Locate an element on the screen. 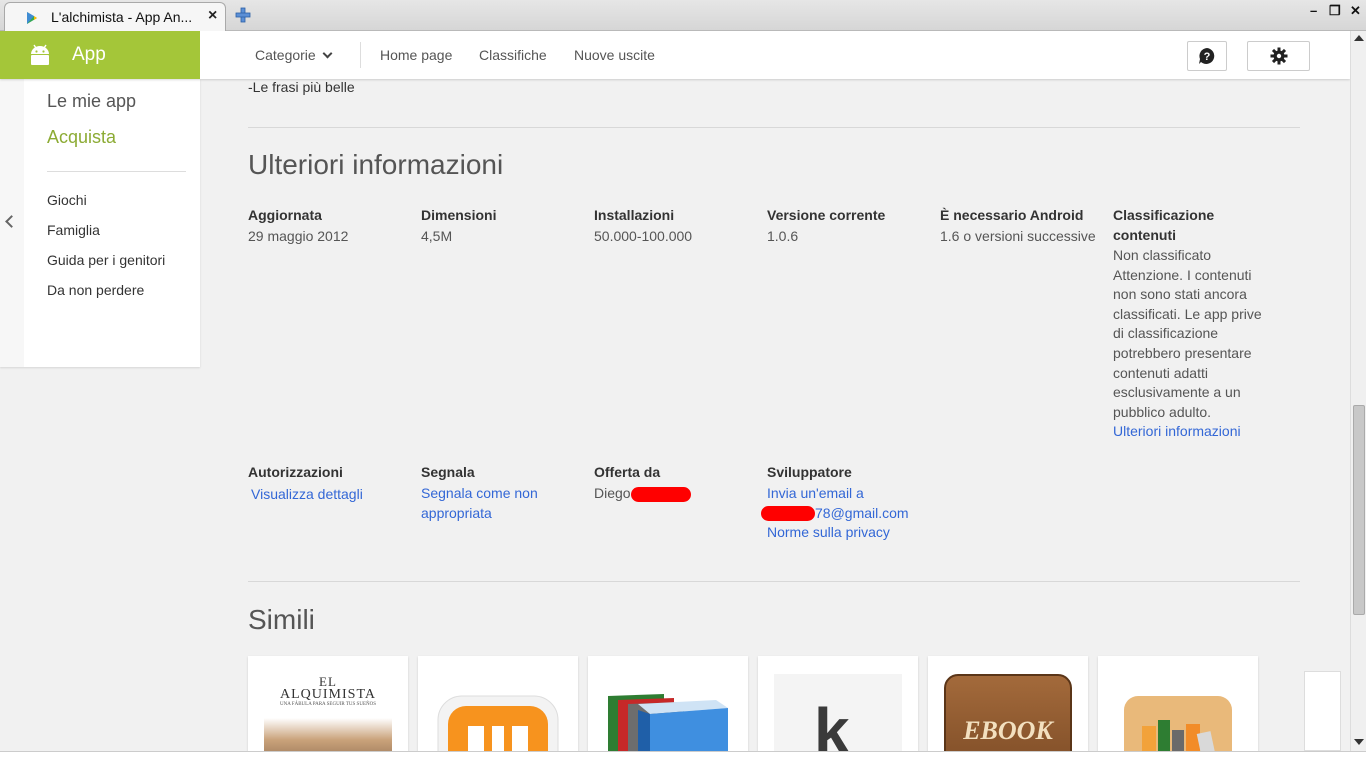  rating-line: Non classificato is located at coordinates (1162, 255).